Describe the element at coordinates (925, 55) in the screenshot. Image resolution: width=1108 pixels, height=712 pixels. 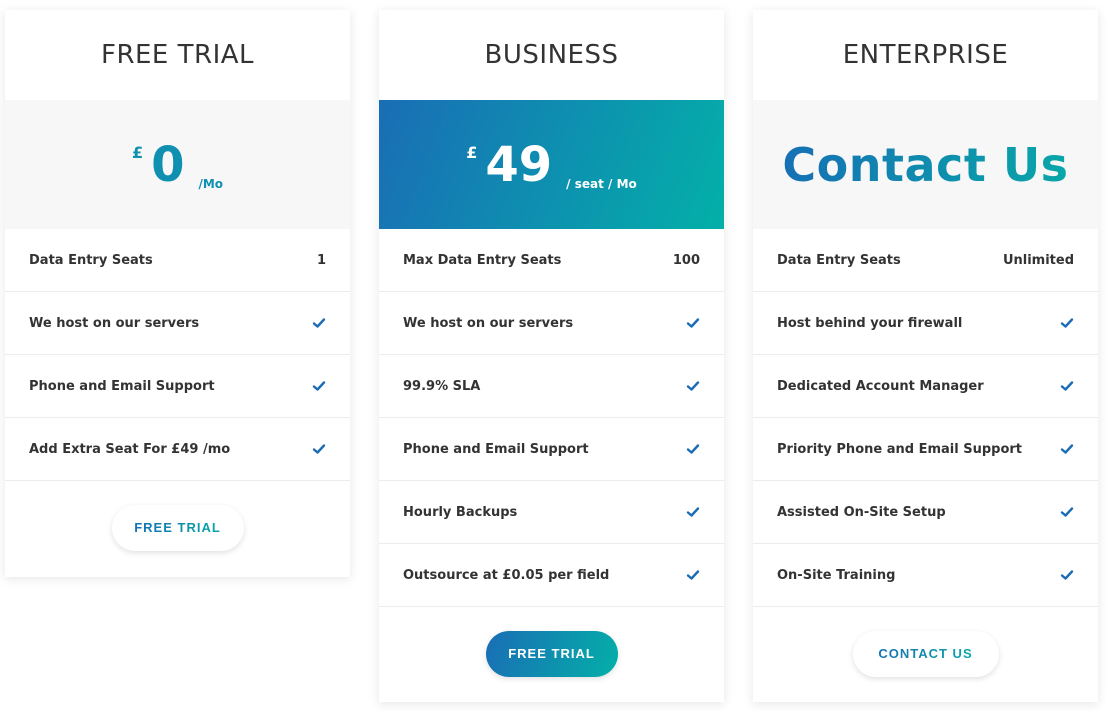
I see `plan-title: ENTERPRISE` at that location.